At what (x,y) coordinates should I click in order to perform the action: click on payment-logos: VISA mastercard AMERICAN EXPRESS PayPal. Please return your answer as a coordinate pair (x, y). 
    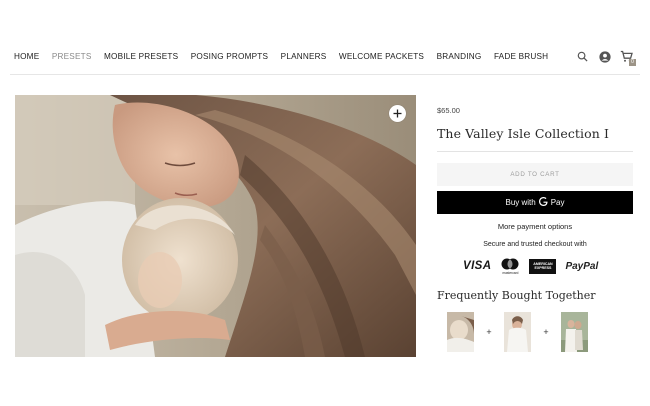
    Looking at the image, I should click on (538, 266).